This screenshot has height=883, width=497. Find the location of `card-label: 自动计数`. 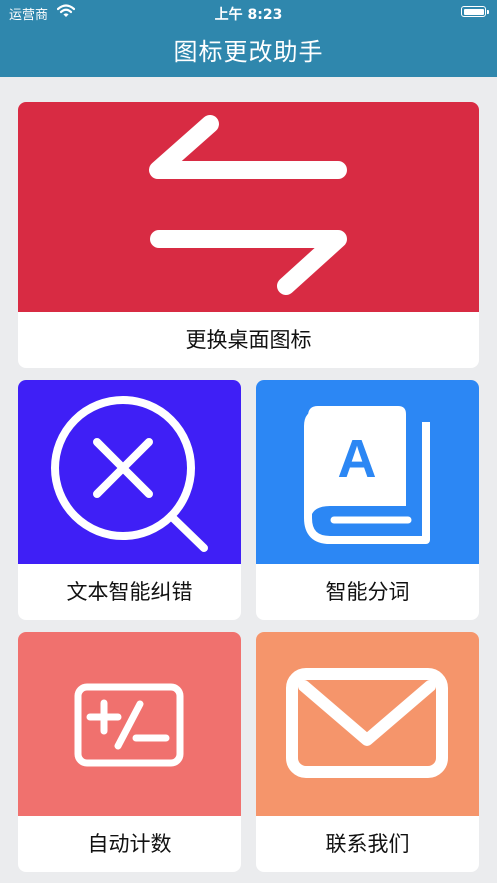

card-label: 自动计数 is located at coordinates (129, 844).